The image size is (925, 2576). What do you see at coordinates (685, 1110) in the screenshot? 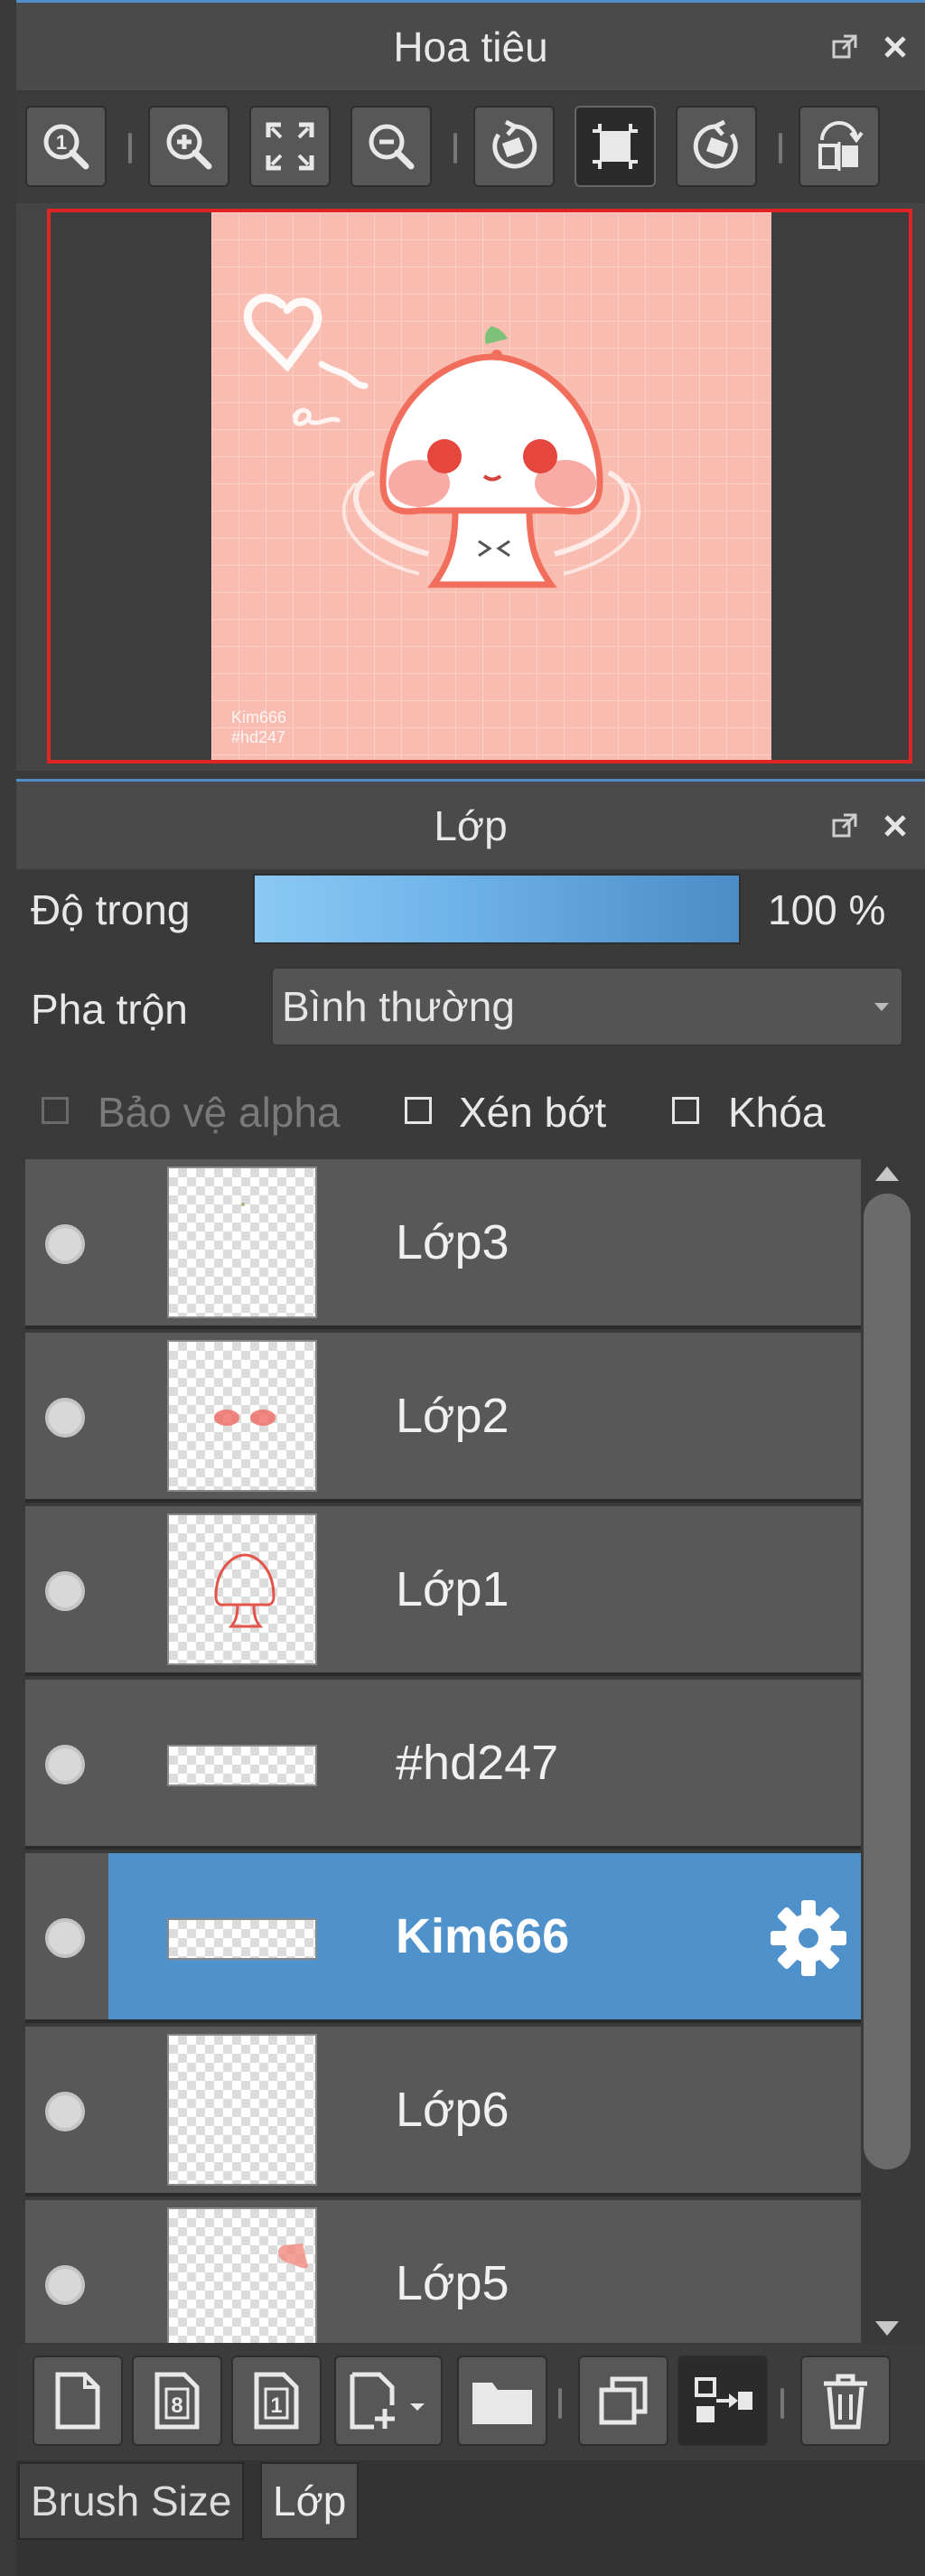
I see `lock-checkbox` at bounding box center [685, 1110].